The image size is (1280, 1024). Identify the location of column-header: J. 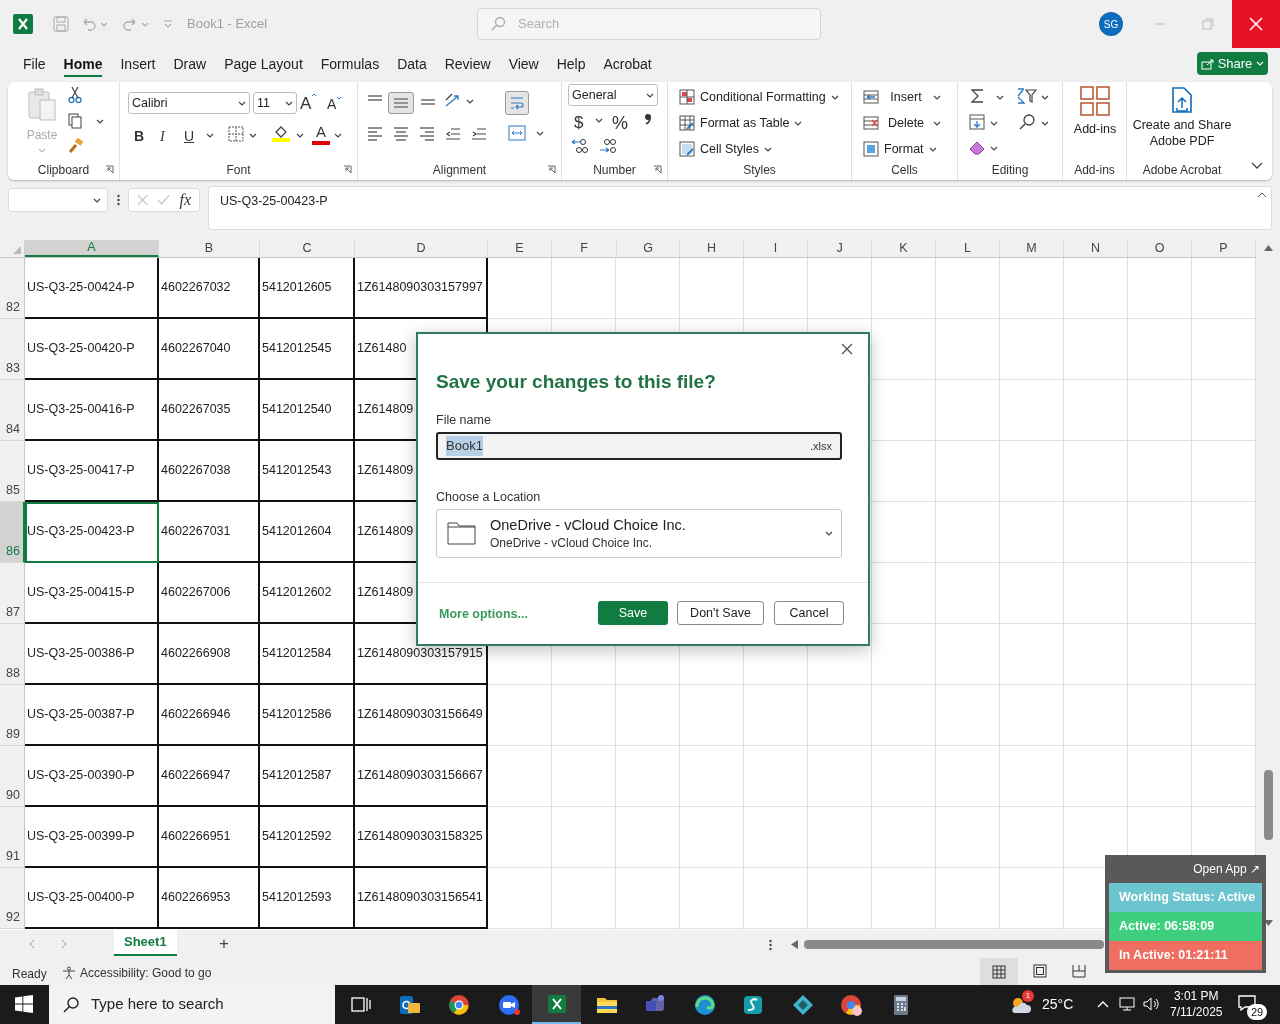
(840, 248).